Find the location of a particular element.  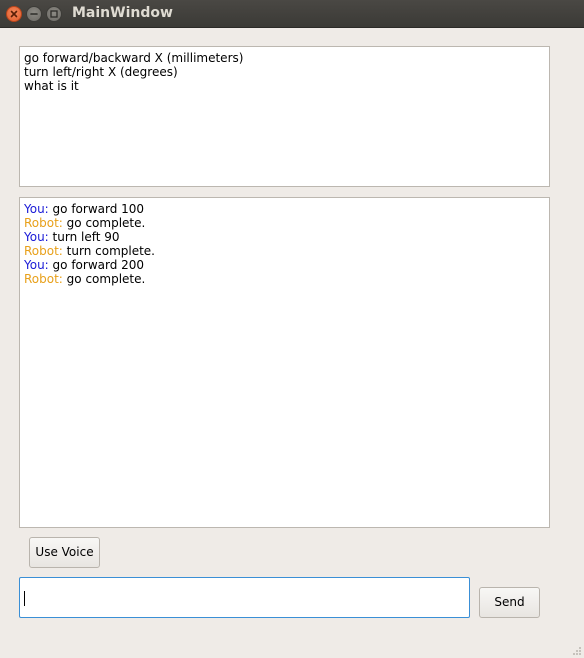

help-line: go forward/backward X (millimeters) is located at coordinates (134, 58).